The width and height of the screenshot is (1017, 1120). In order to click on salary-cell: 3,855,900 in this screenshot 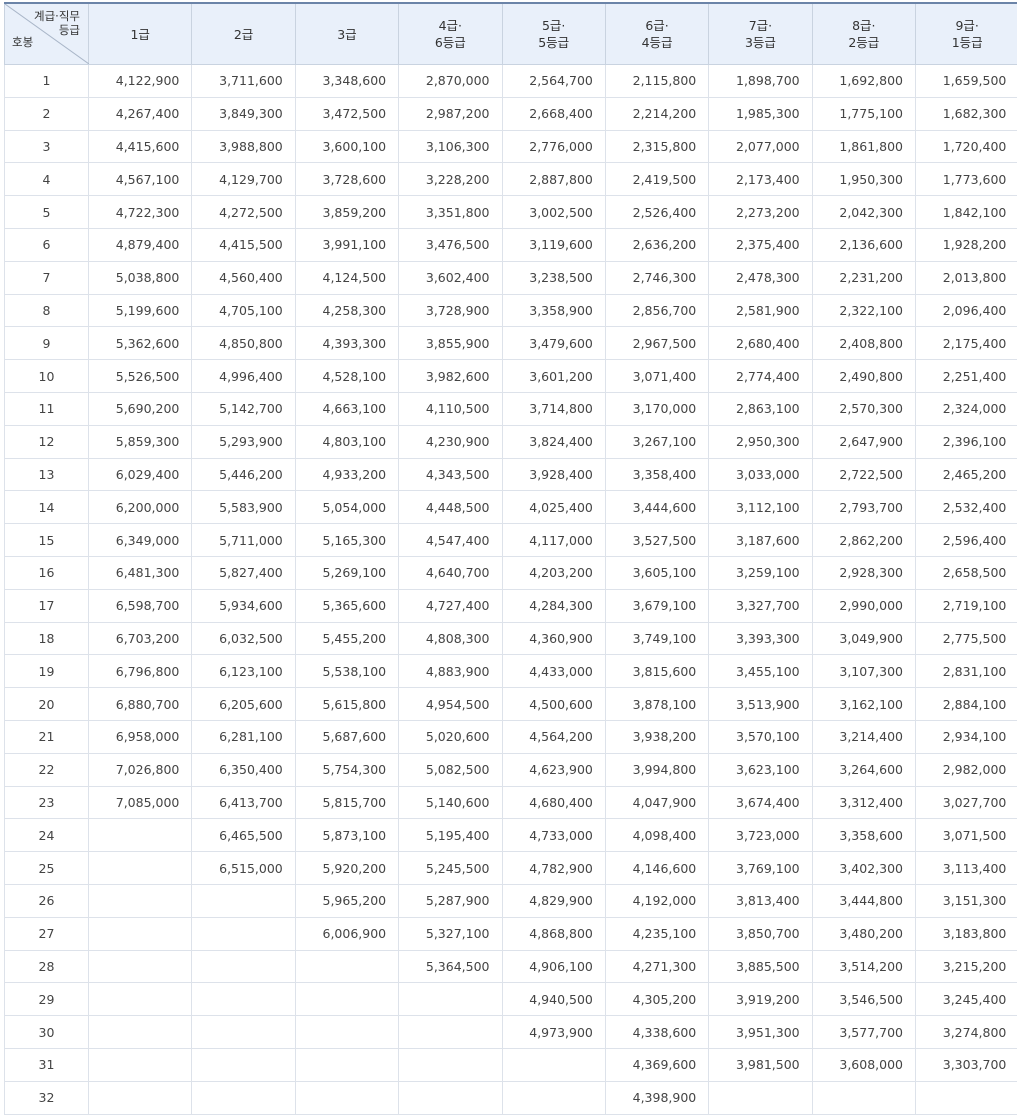, I will do `click(450, 343)`.